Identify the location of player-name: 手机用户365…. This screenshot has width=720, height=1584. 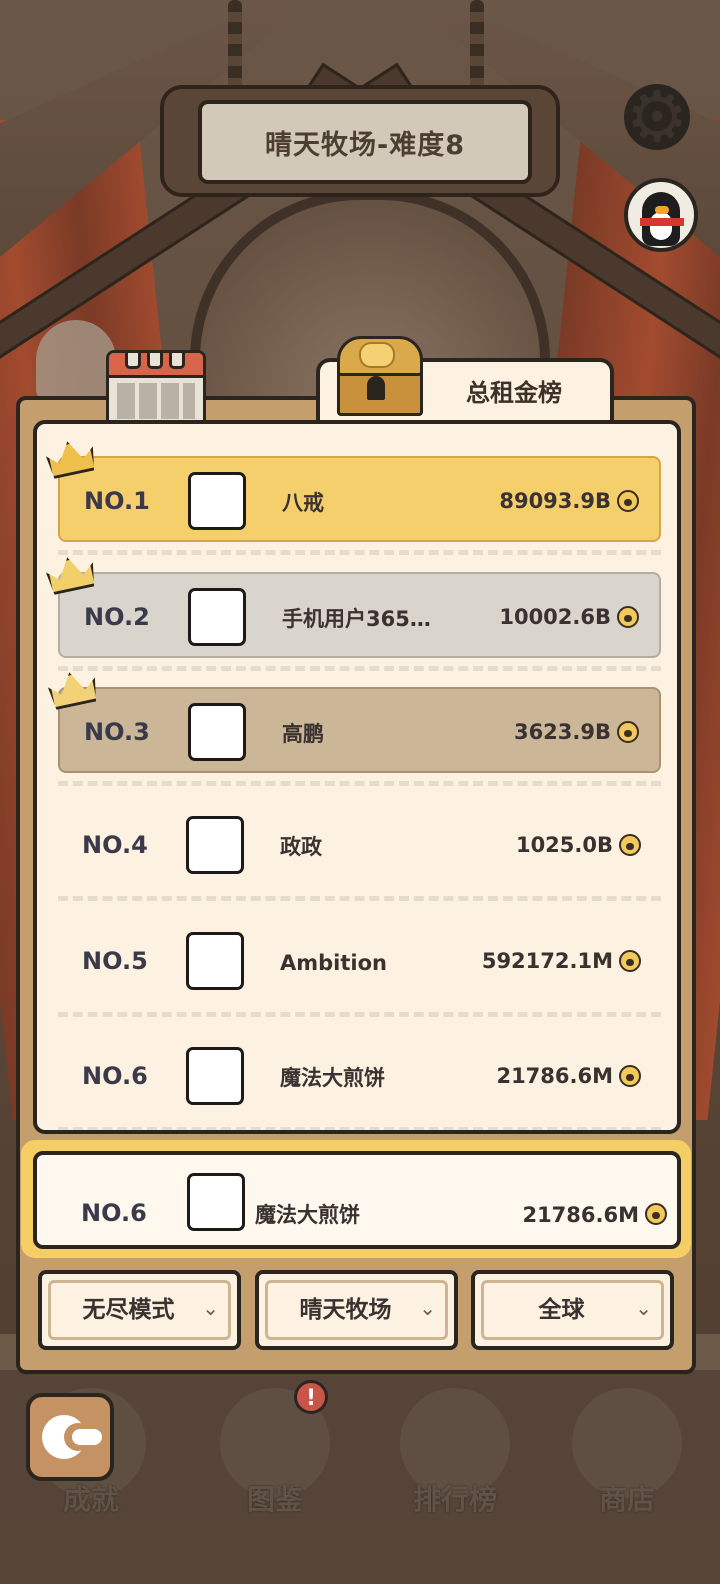
(356, 619).